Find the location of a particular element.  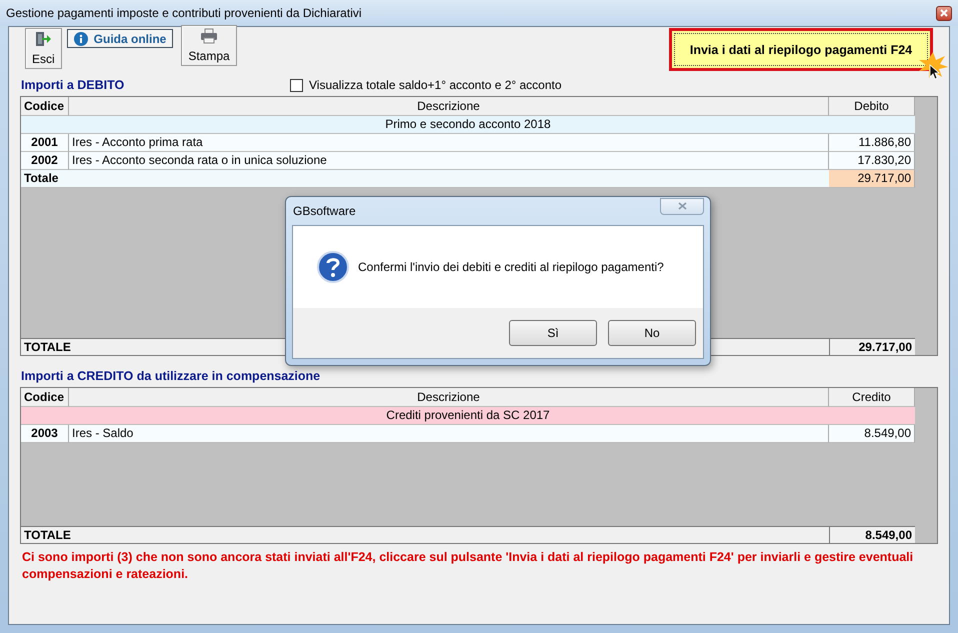

dialog-title: GBsoftware is located at coordinates (324, 211).